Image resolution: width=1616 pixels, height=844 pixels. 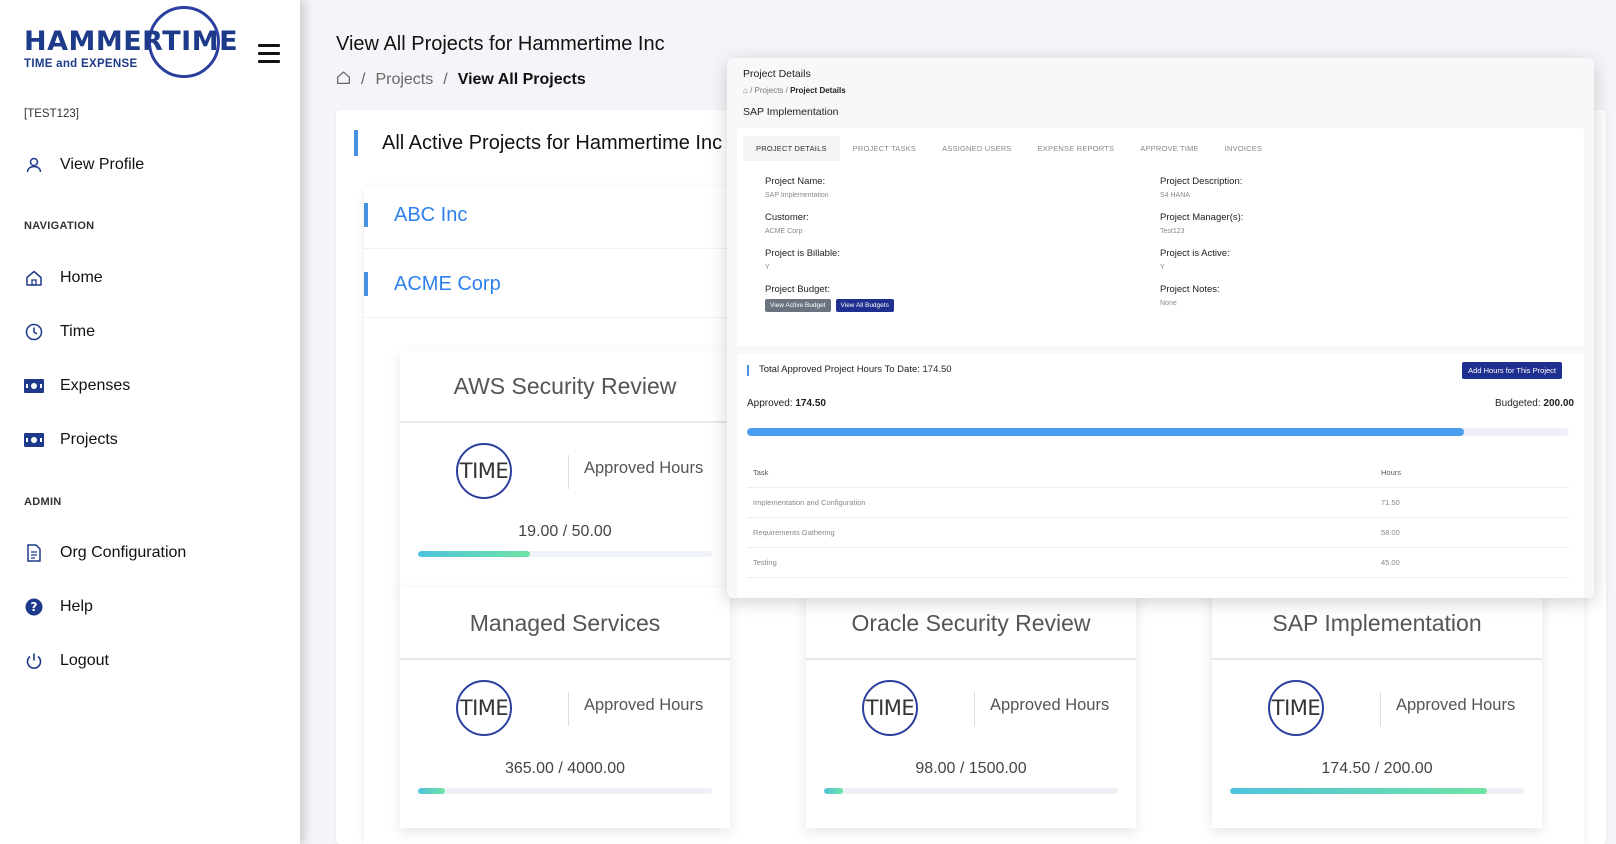 I want to click on page-title: View All Projects for Hammertime Inc, so click(x=500, y=44).